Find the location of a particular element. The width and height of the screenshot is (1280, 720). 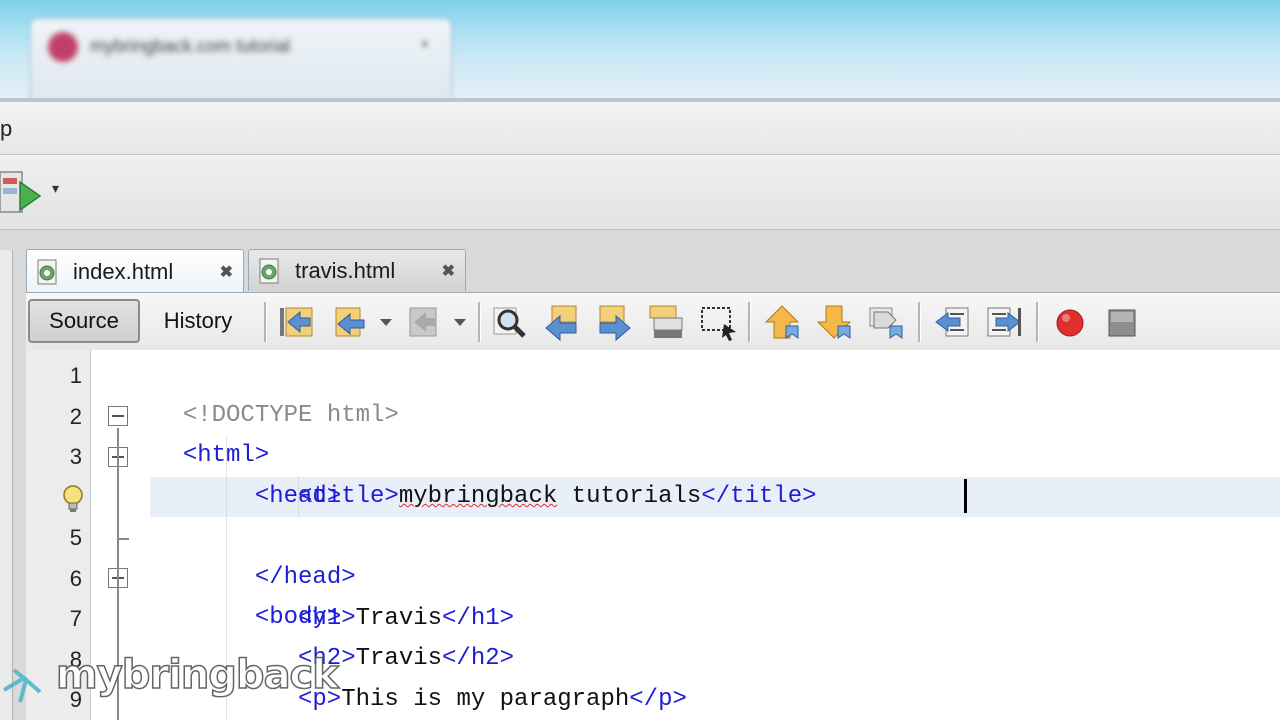

code-token: </title> is located at coordinates (759, 496).